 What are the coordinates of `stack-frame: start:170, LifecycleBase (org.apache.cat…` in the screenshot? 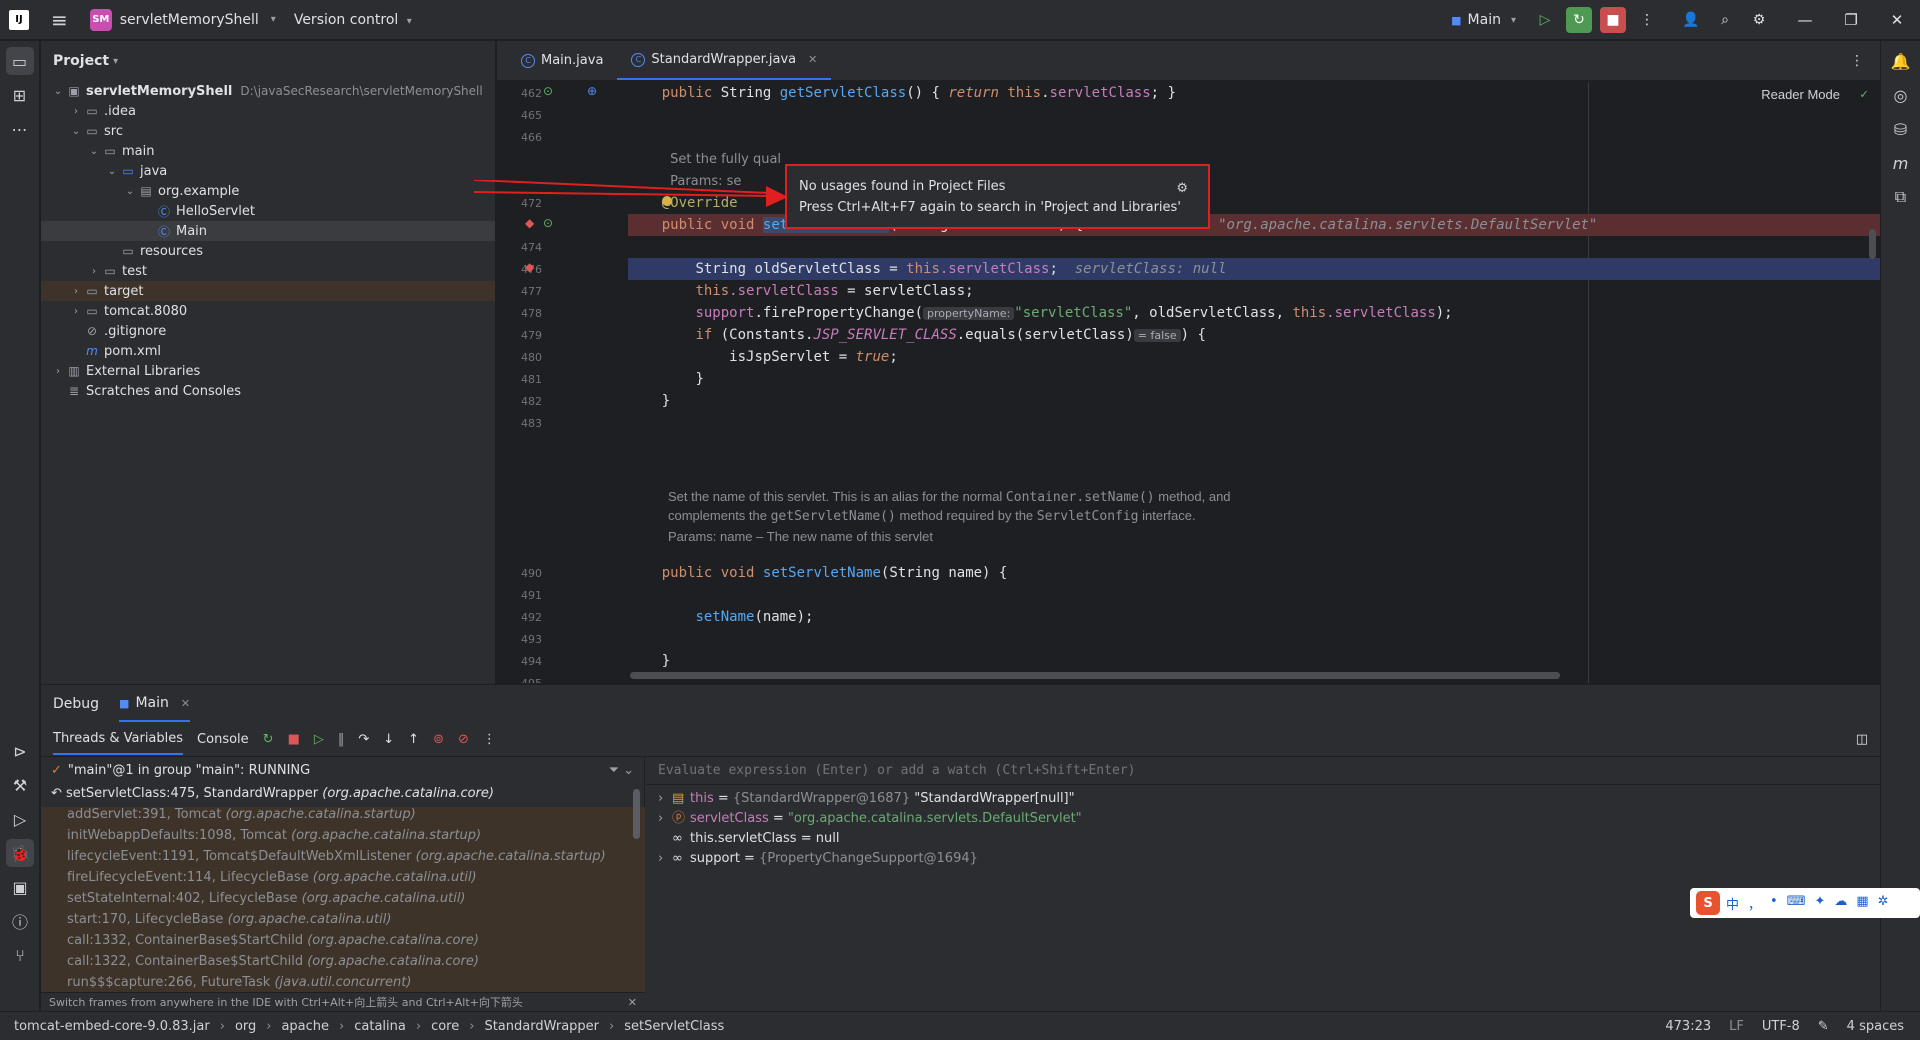 It's located at (342, 919).